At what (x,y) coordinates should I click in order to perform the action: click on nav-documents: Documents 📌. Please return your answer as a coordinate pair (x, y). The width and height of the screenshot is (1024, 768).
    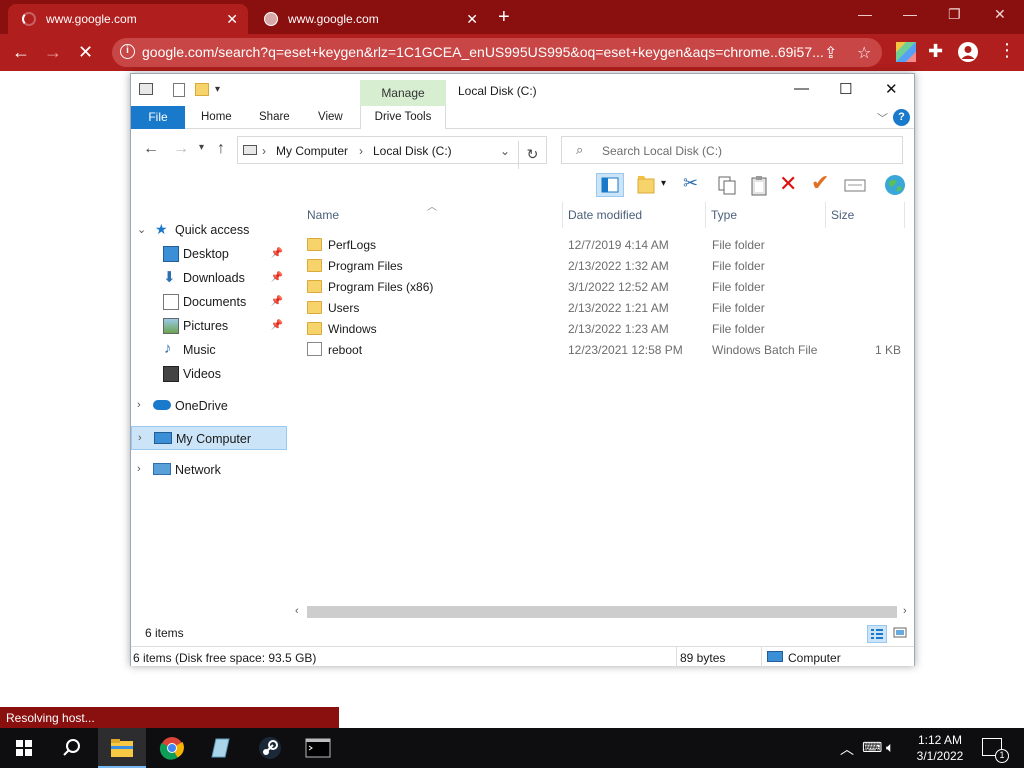
    Looking at the image, I should click on (209, 302).